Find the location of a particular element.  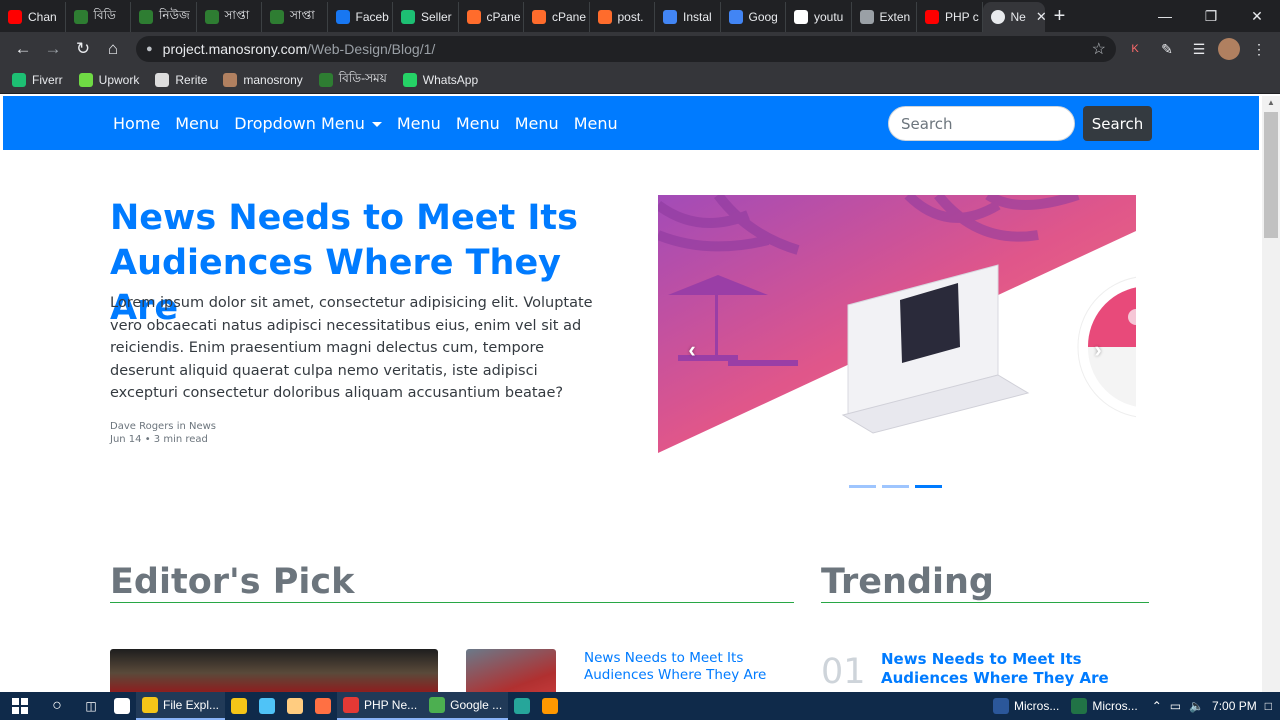

search-button: Search is located at coordinates (1117, 123).